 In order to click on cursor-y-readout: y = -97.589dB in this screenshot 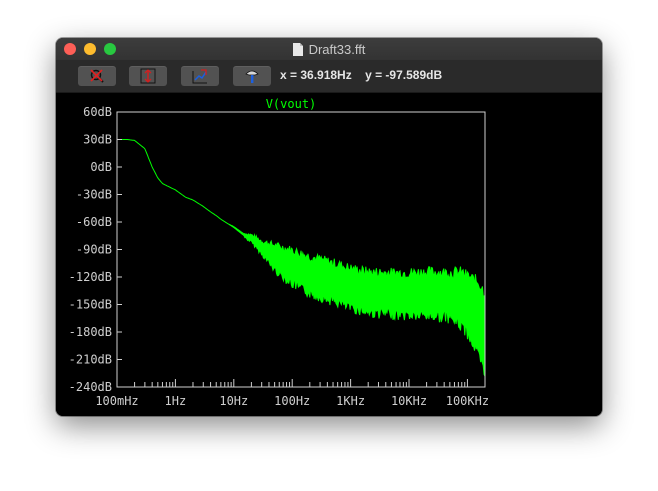, I will do `click(404, 75)`.